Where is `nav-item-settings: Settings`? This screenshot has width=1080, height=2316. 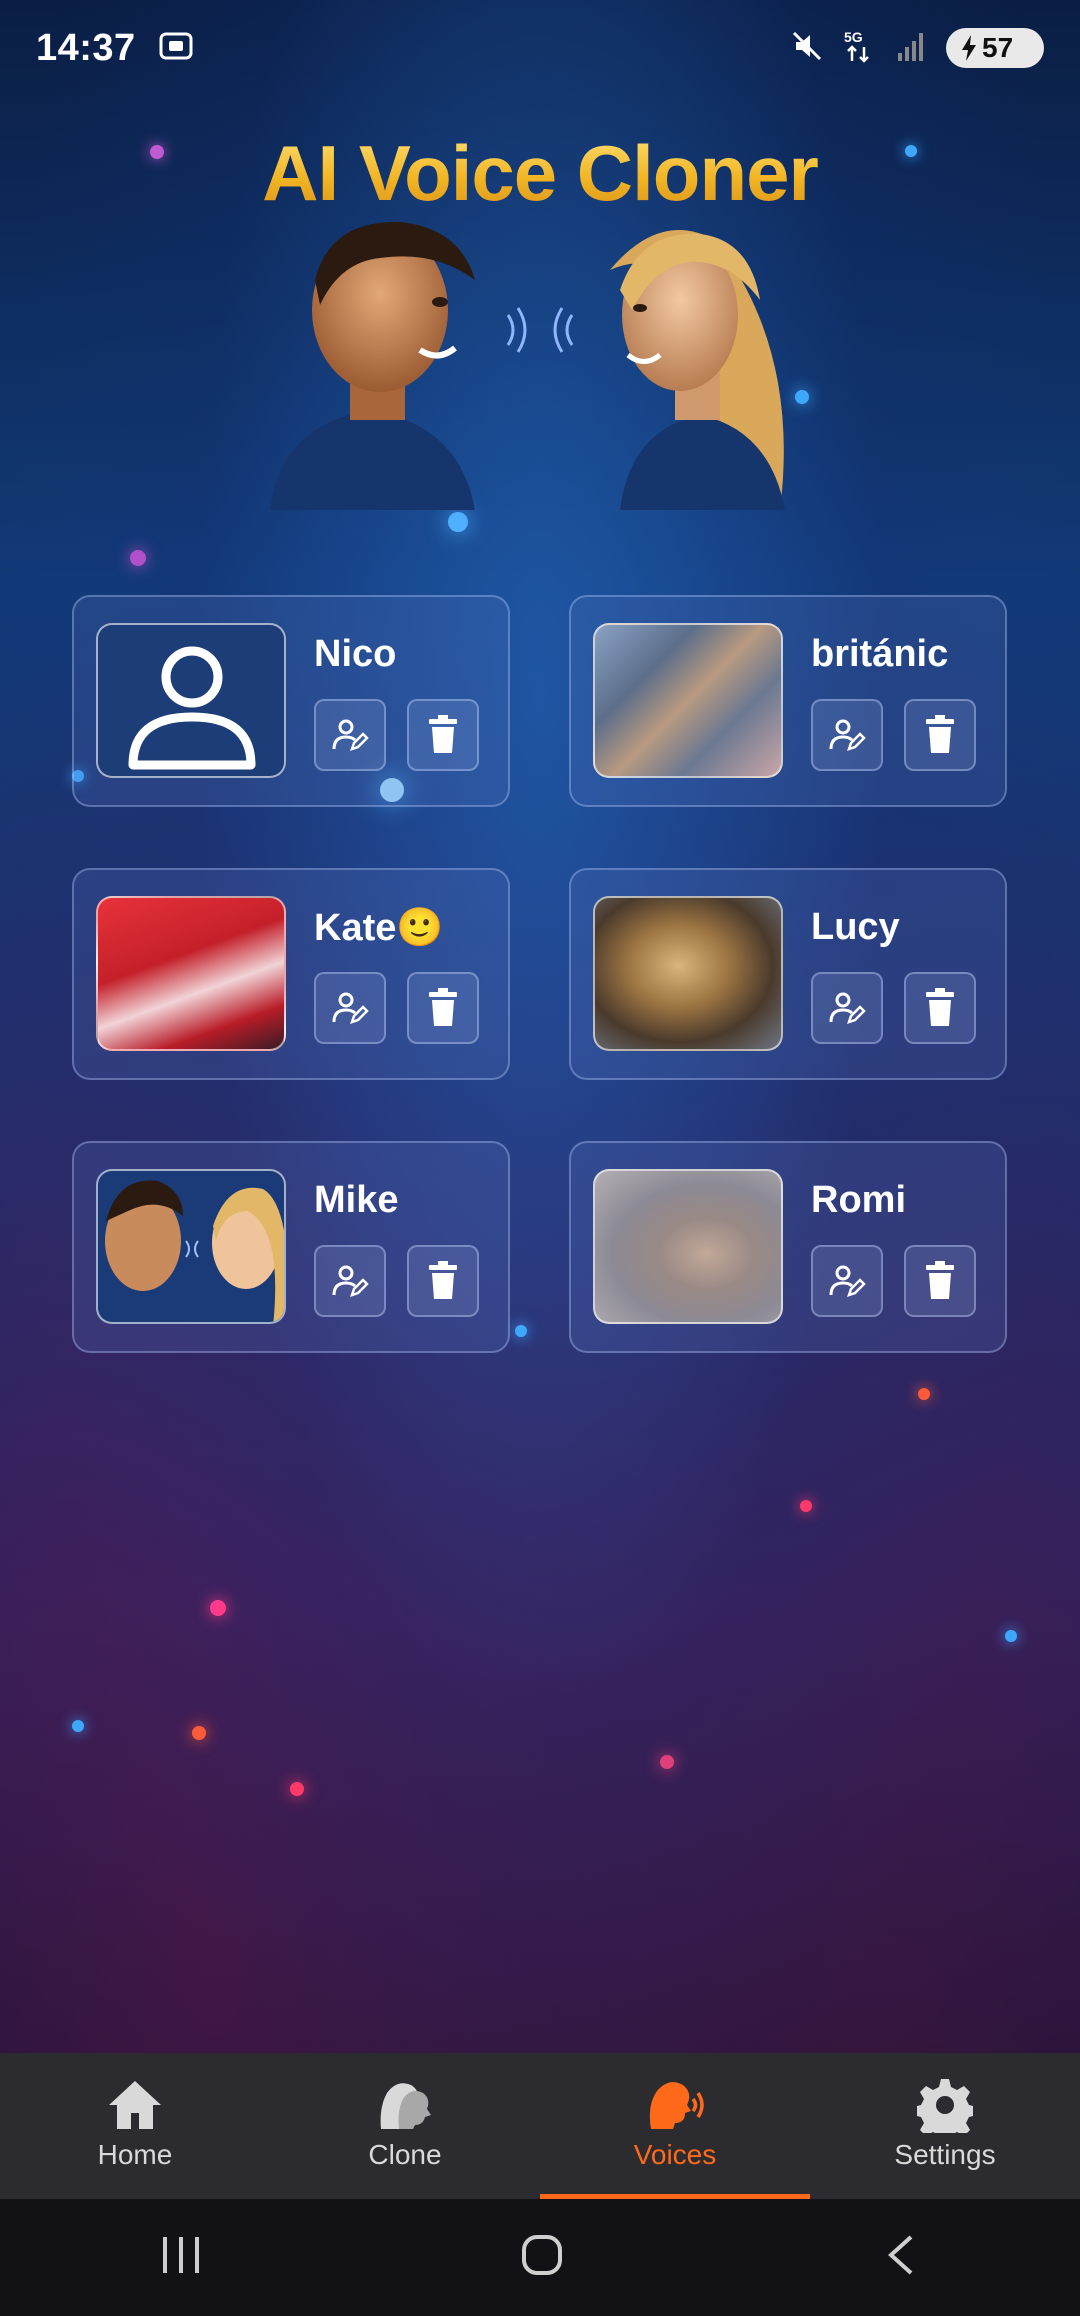 nav-item-settings: Settings is located at coordinates (945, 2126).